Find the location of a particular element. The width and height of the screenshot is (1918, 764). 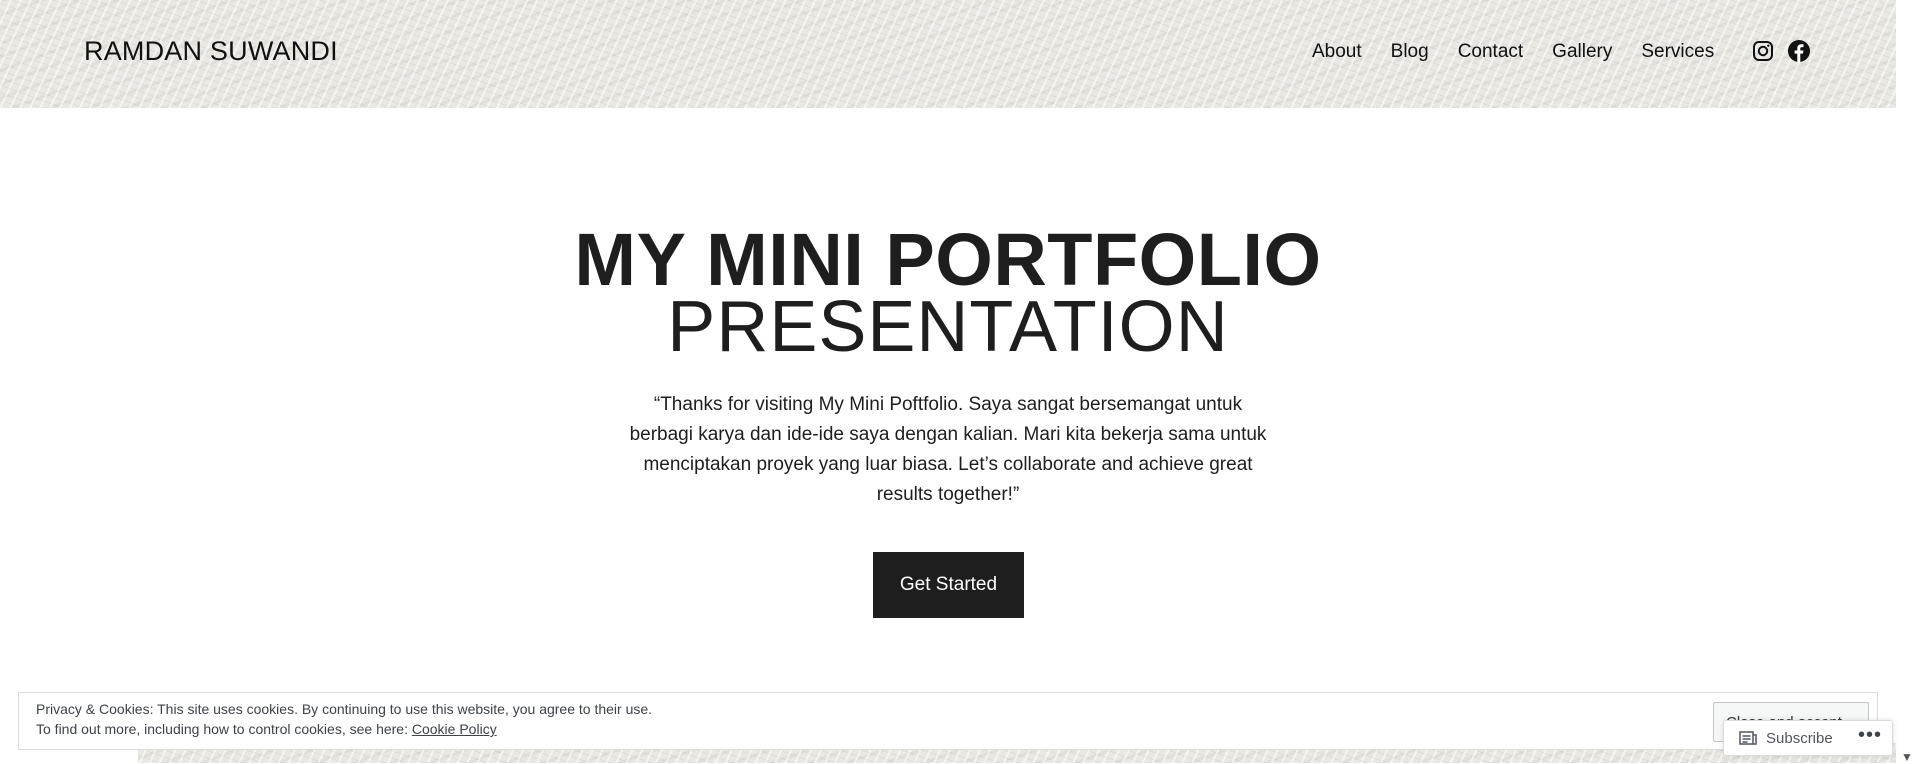

instagram-icon is located at coordinates (1763, 51).